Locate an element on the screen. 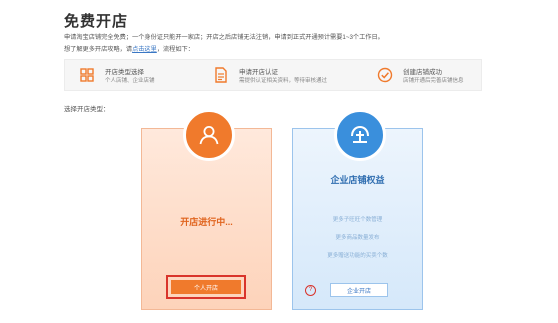 The image size is (558, 323). step-certification: 申请开店认证 需提供认证相关资料，等待审核通过 is located at coordinates (283, 75).